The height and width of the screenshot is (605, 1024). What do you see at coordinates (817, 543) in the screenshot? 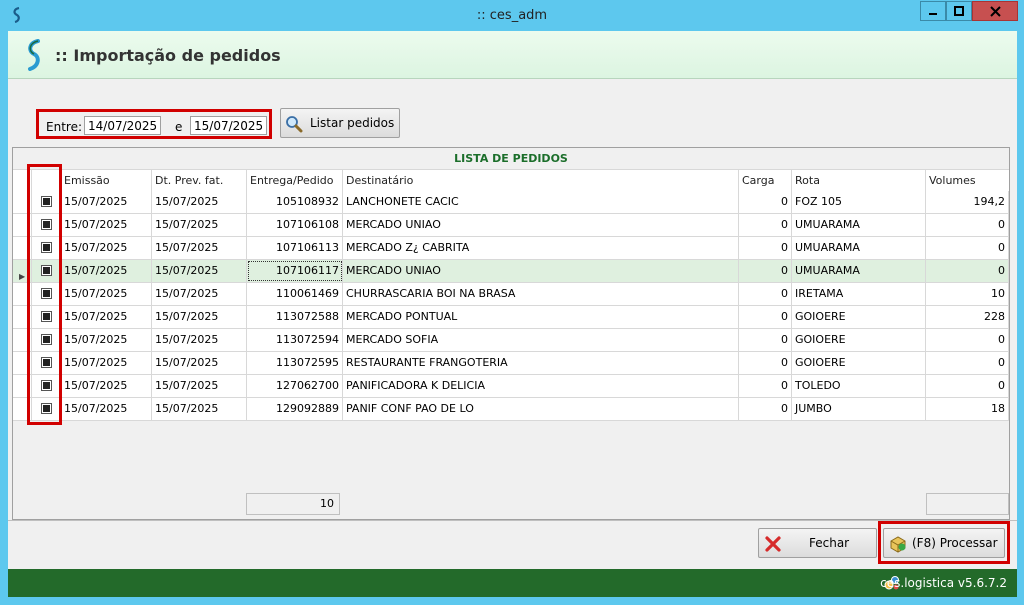
I see `close-form-button: Fechar` at bounding box center [817, 543].